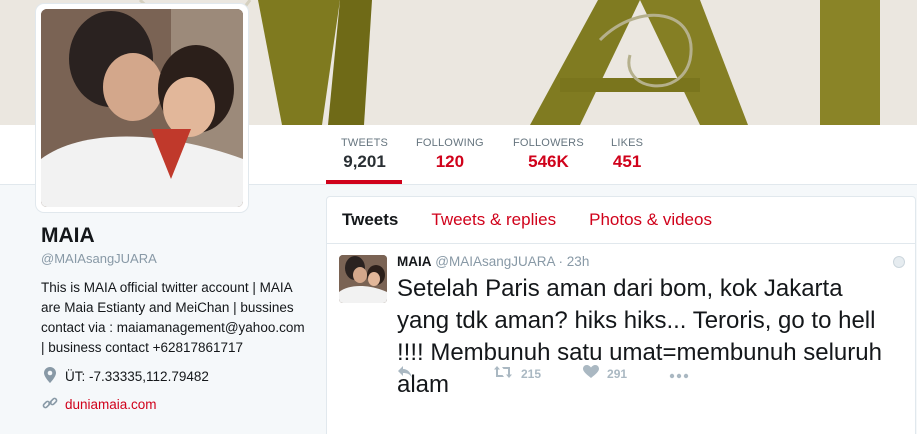  I want to click on retweet-count: 215, so click(531, 373).